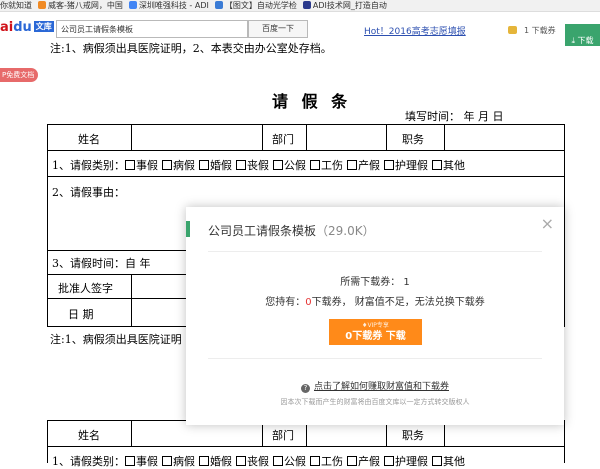 This screenshot has height=469, width=600. I want to click on earn-wealth-link: 点击了解如何赚取财富值和下载券, so click(381, 387).